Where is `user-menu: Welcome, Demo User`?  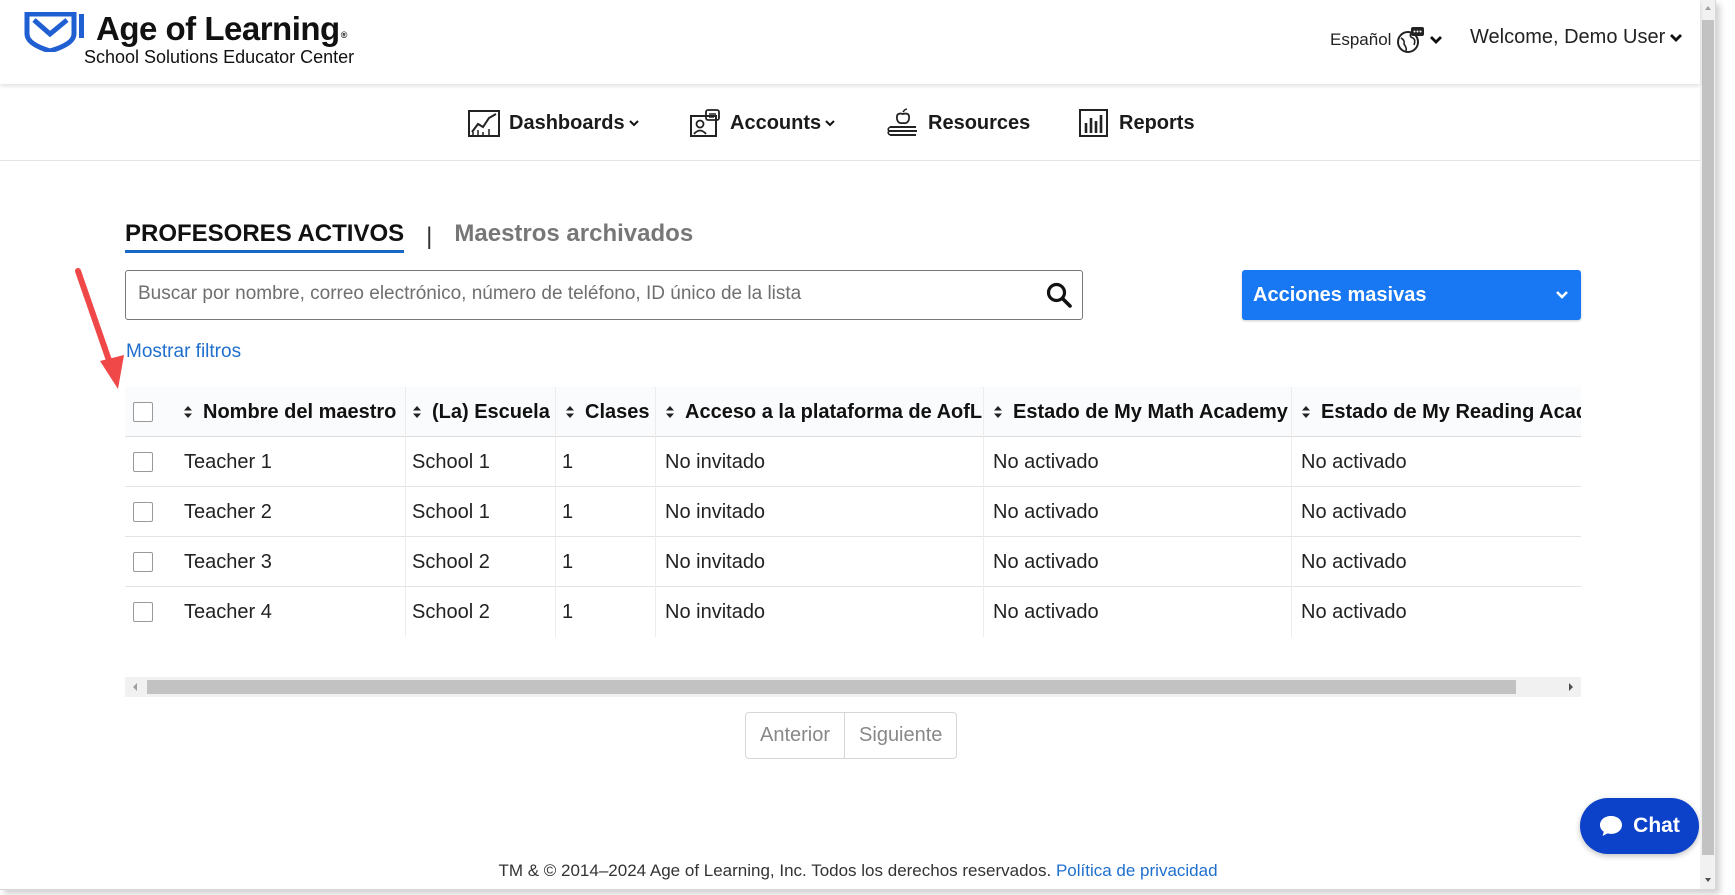
user-menu: Welcome, Demo User is located at coordinates (1576, 37).